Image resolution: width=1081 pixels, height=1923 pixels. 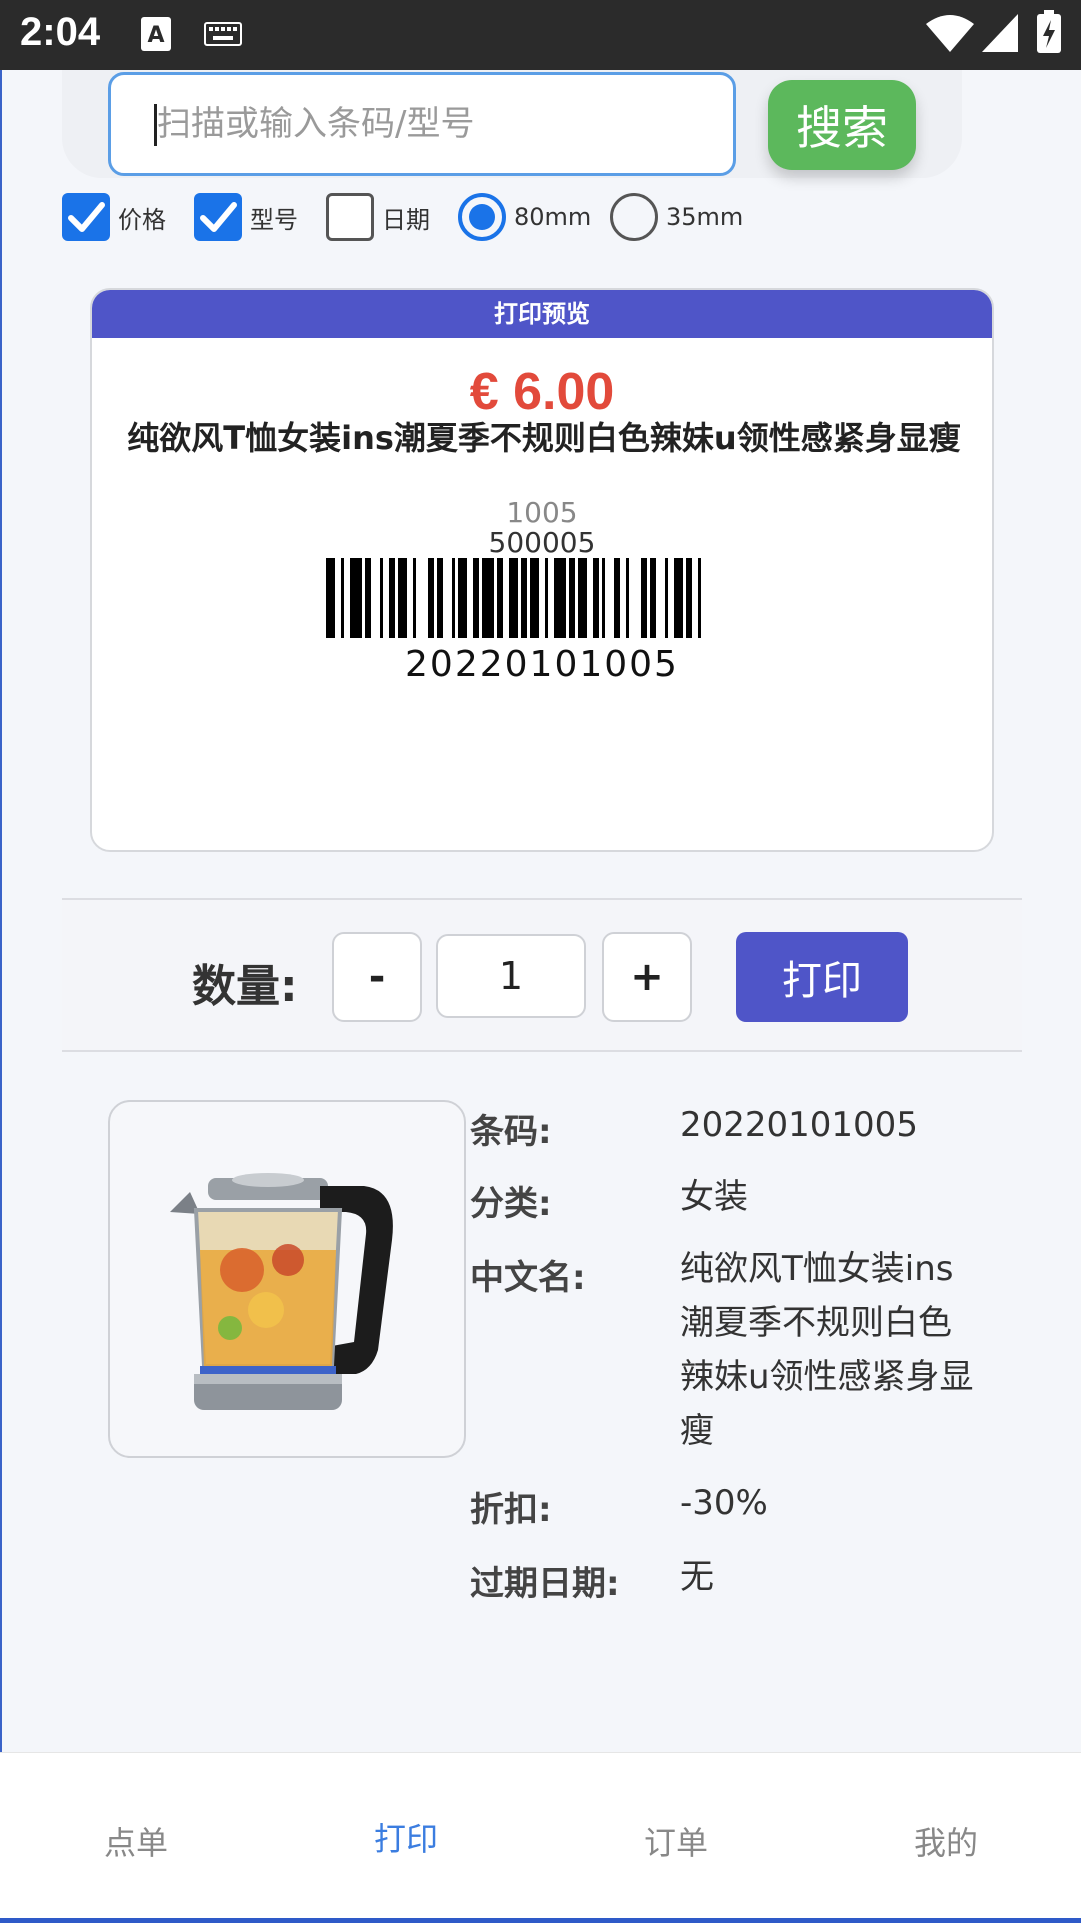 What do you see at coordinates (842, 125) in the screenshot?
I see `search-button: 搜索` at bounding box center [842, 125].